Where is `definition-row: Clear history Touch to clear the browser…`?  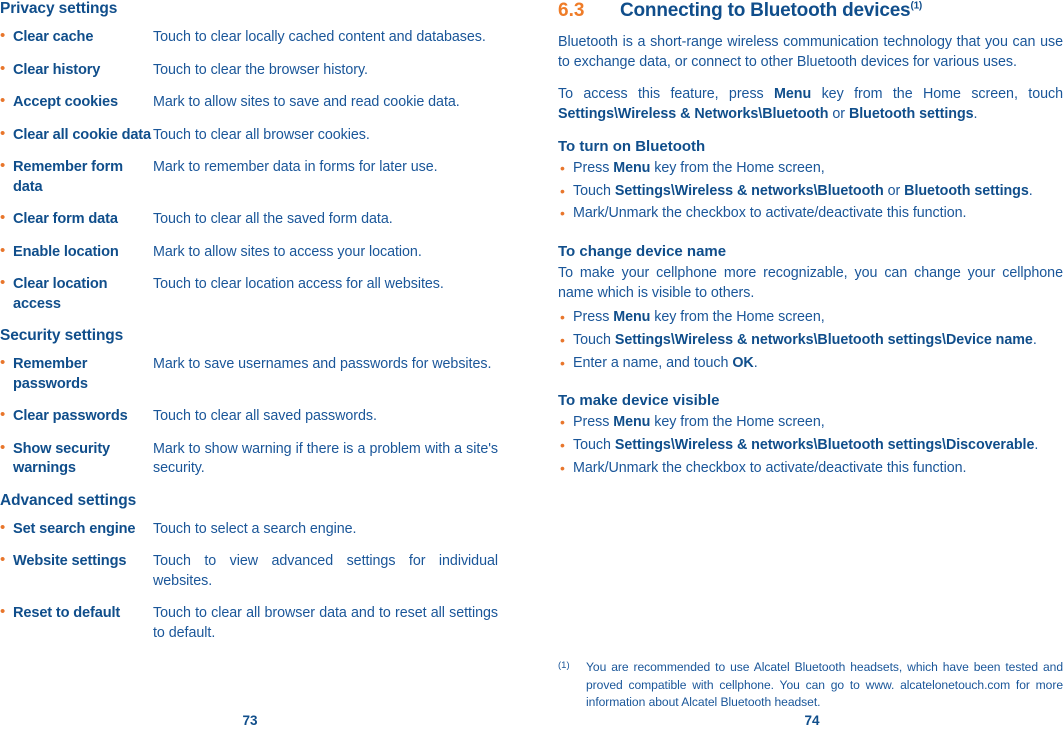
definition-row: Clear history Touch to clear the browser… is located at coordinates (255, 71).